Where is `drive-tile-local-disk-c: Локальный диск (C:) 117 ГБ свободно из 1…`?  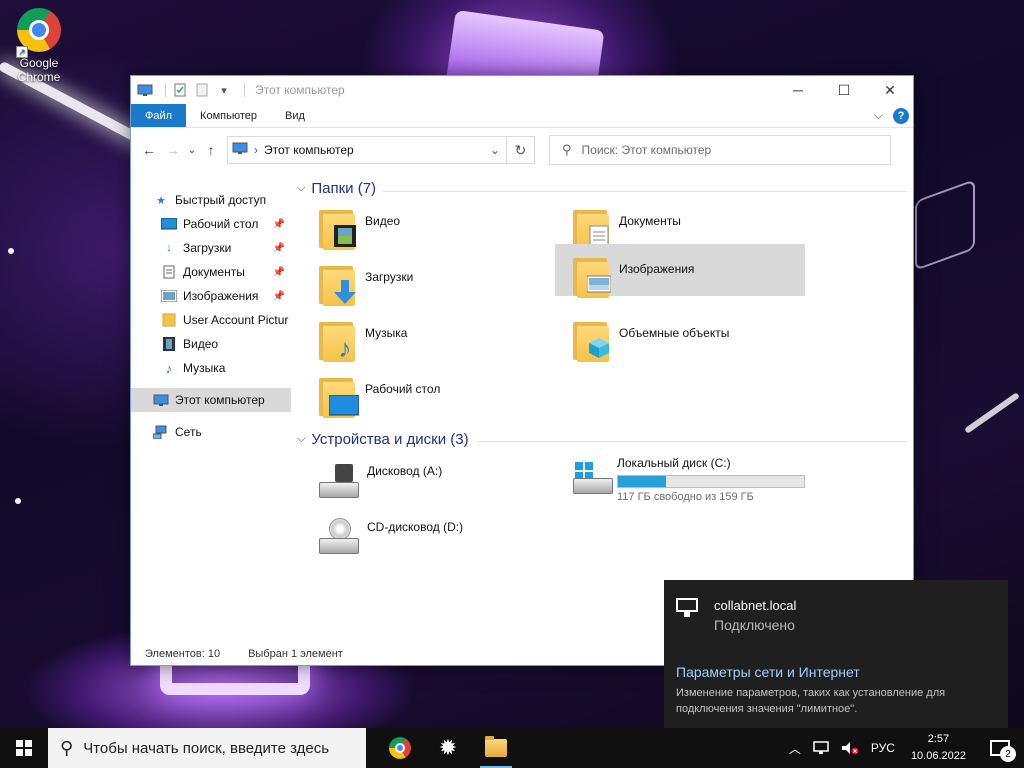 drive-tile-local-disk-c: Локальный диск (C:) 117 ГБ свободно из 1… is located at coordinates (688, 482).